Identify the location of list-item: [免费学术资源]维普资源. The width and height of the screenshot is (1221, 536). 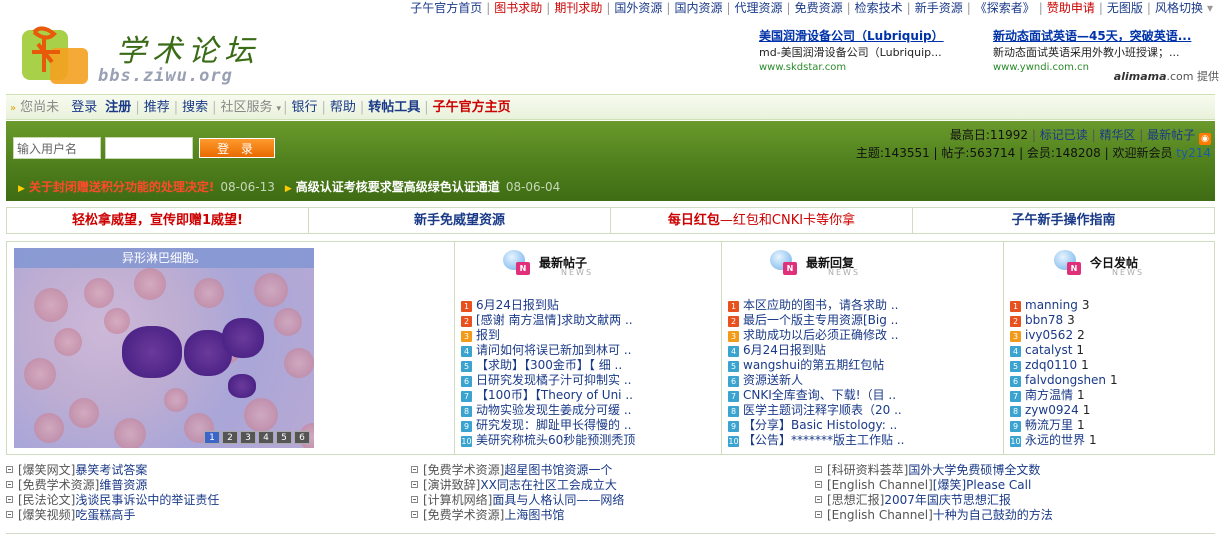
(112, 485).